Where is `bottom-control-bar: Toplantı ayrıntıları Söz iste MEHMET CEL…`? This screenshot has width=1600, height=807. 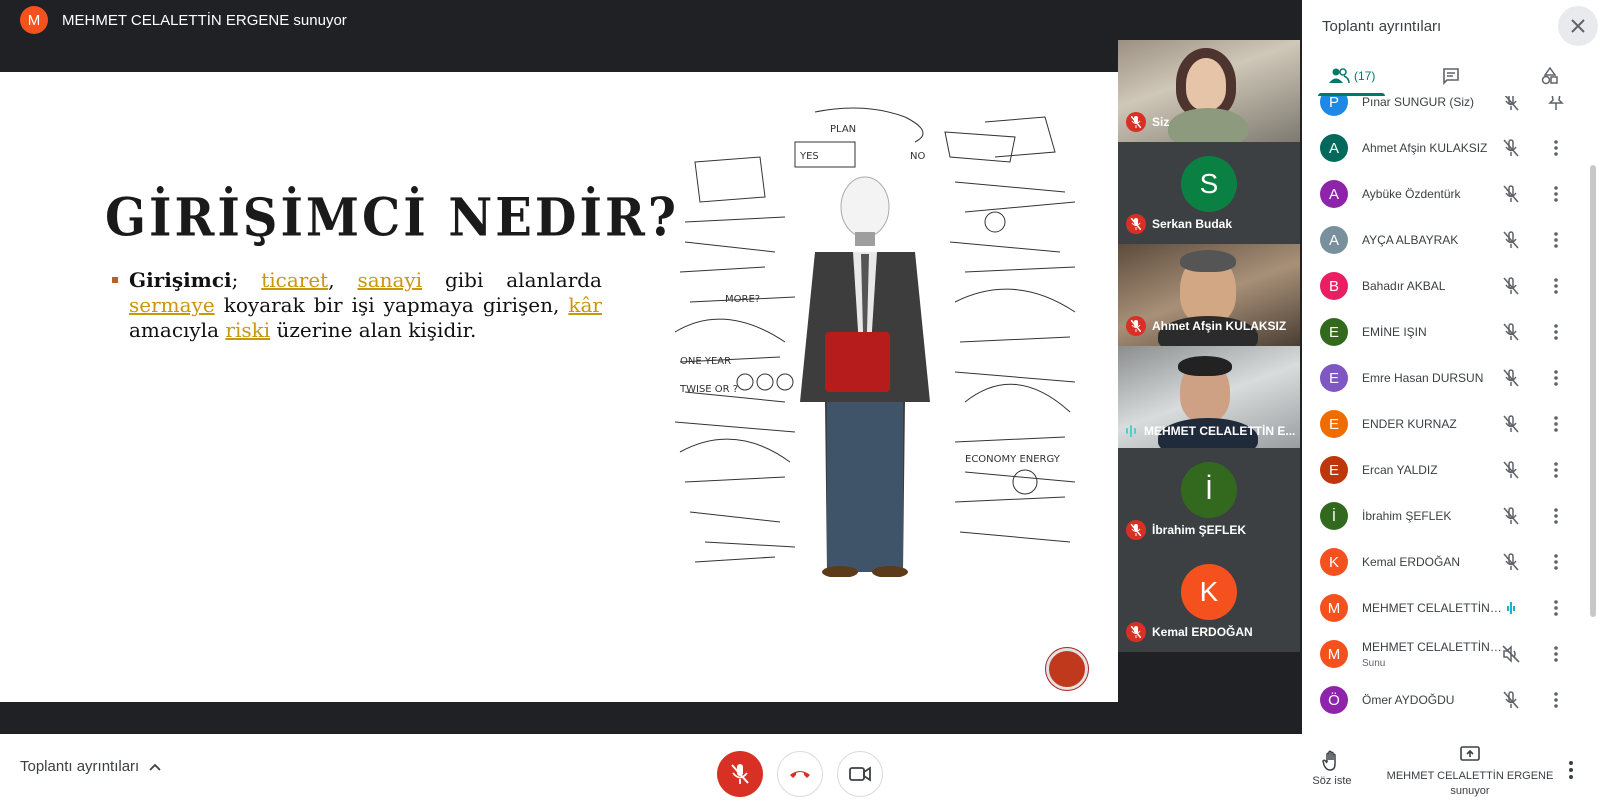
bottom-control-bar: Toplantı ayrıntıları Söz iste MEHMET CEL… is located at coordinates (800, 770).